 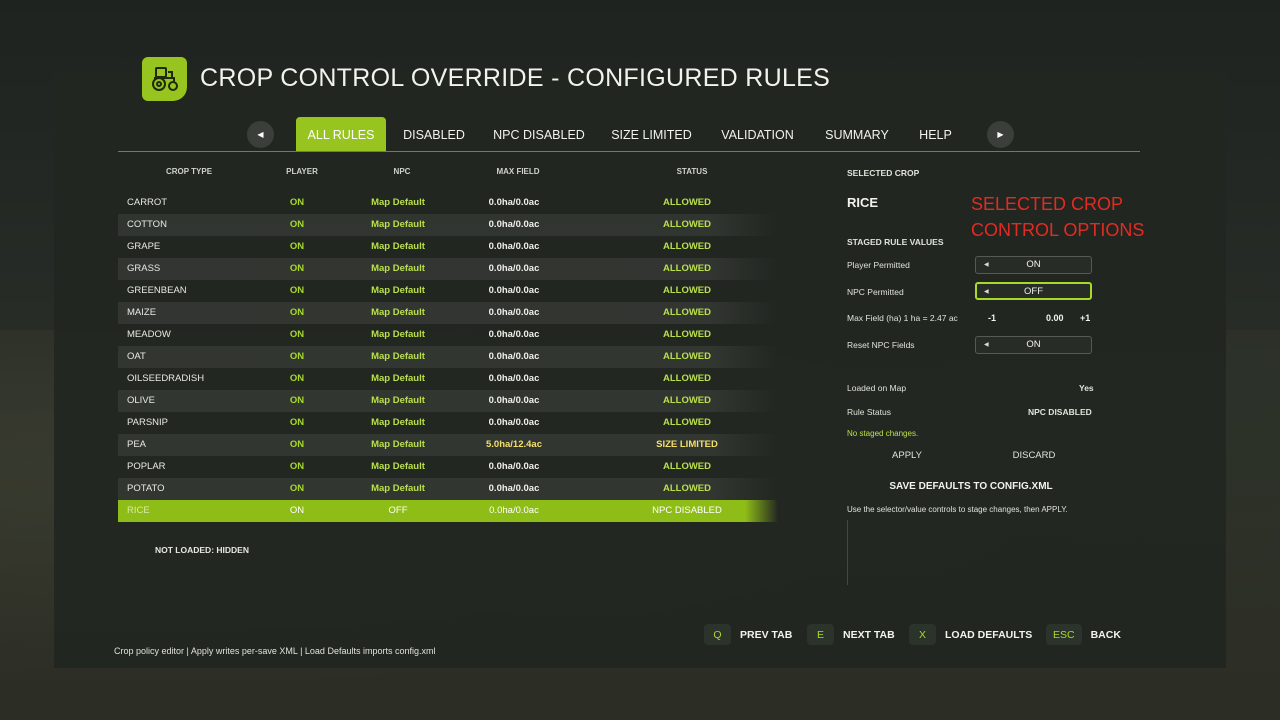 I want to click on next-tab-label: NEXT TAB, so click(x=869, y=634).